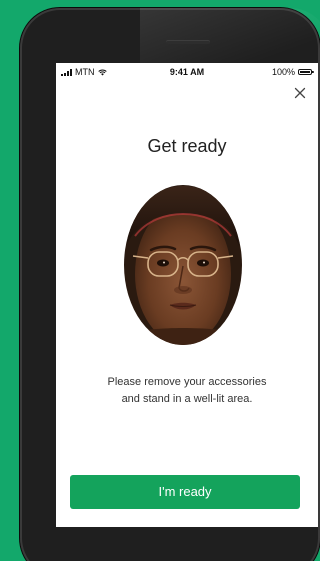 The width and height of the screenshot is (320, 561). I want to click on close-icon, so click(300, 93).